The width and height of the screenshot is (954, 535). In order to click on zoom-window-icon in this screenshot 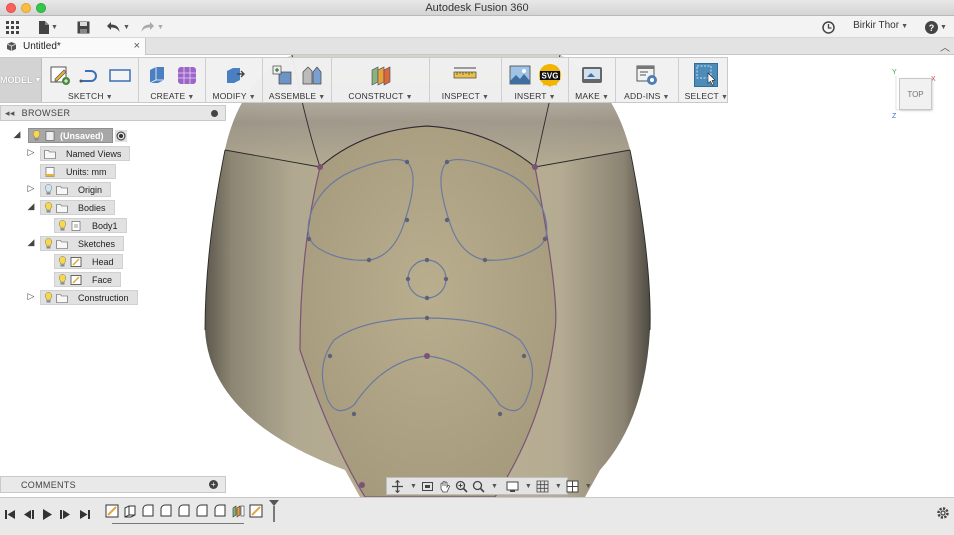, I will do `click(461, 486)`.